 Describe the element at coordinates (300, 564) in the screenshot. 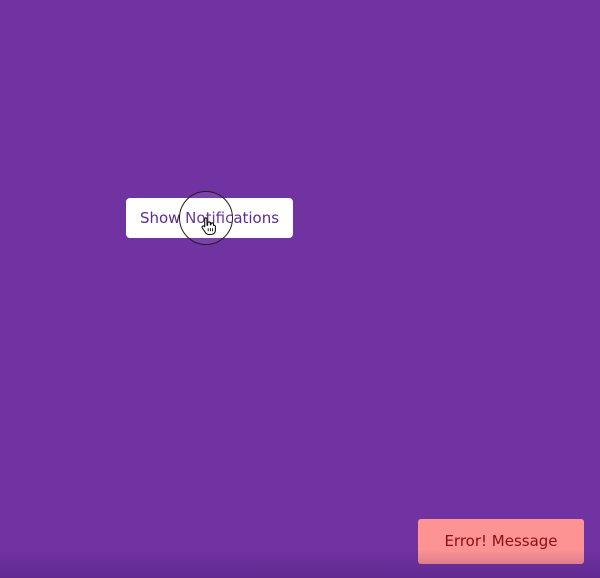

I see `bottom-shadow` at that location.